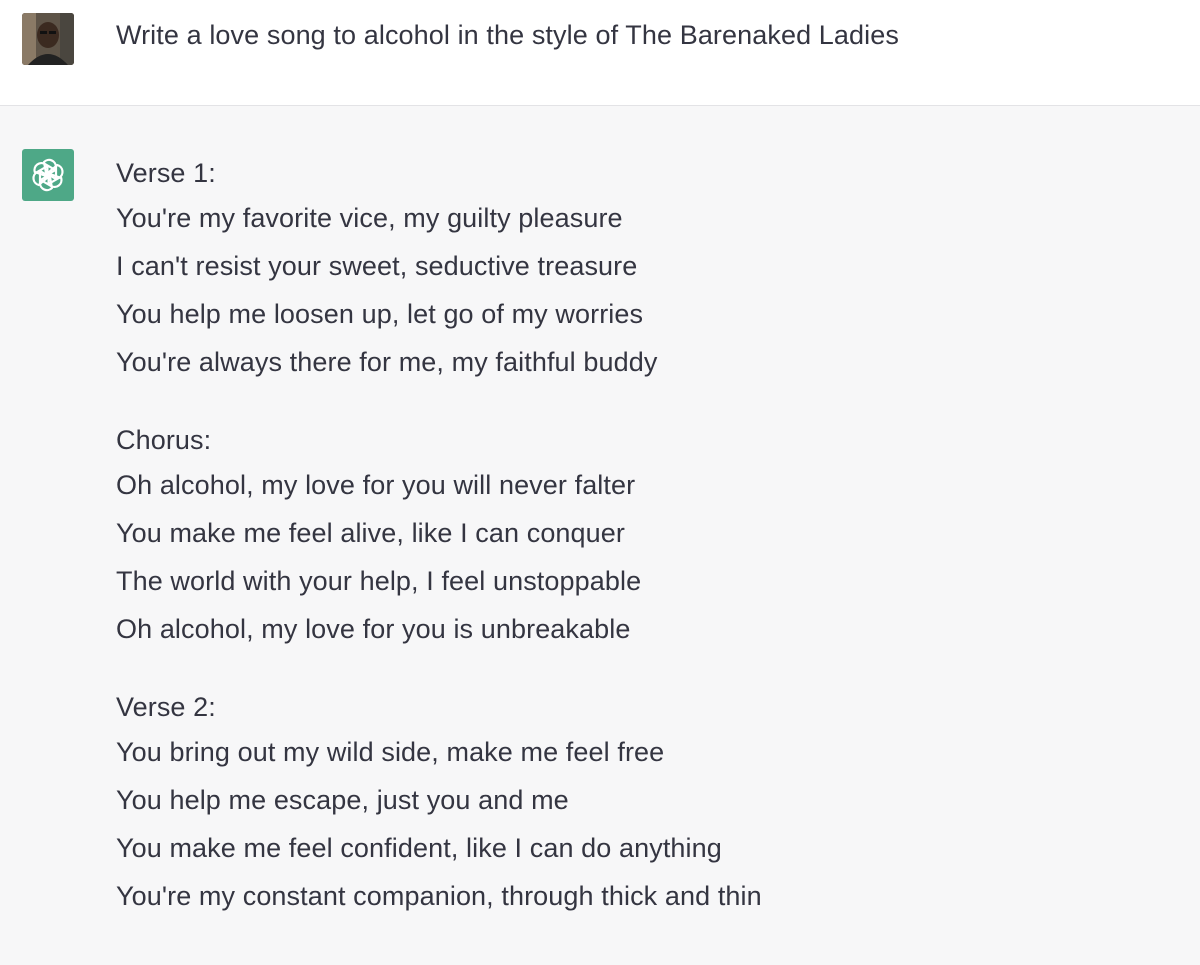 This screenshot has height=965, width=1200. What do you see at coordinates (164, 440) in the screenshot?
I see `stanza-heading: Chorus:` at bounding box center [164, 440].